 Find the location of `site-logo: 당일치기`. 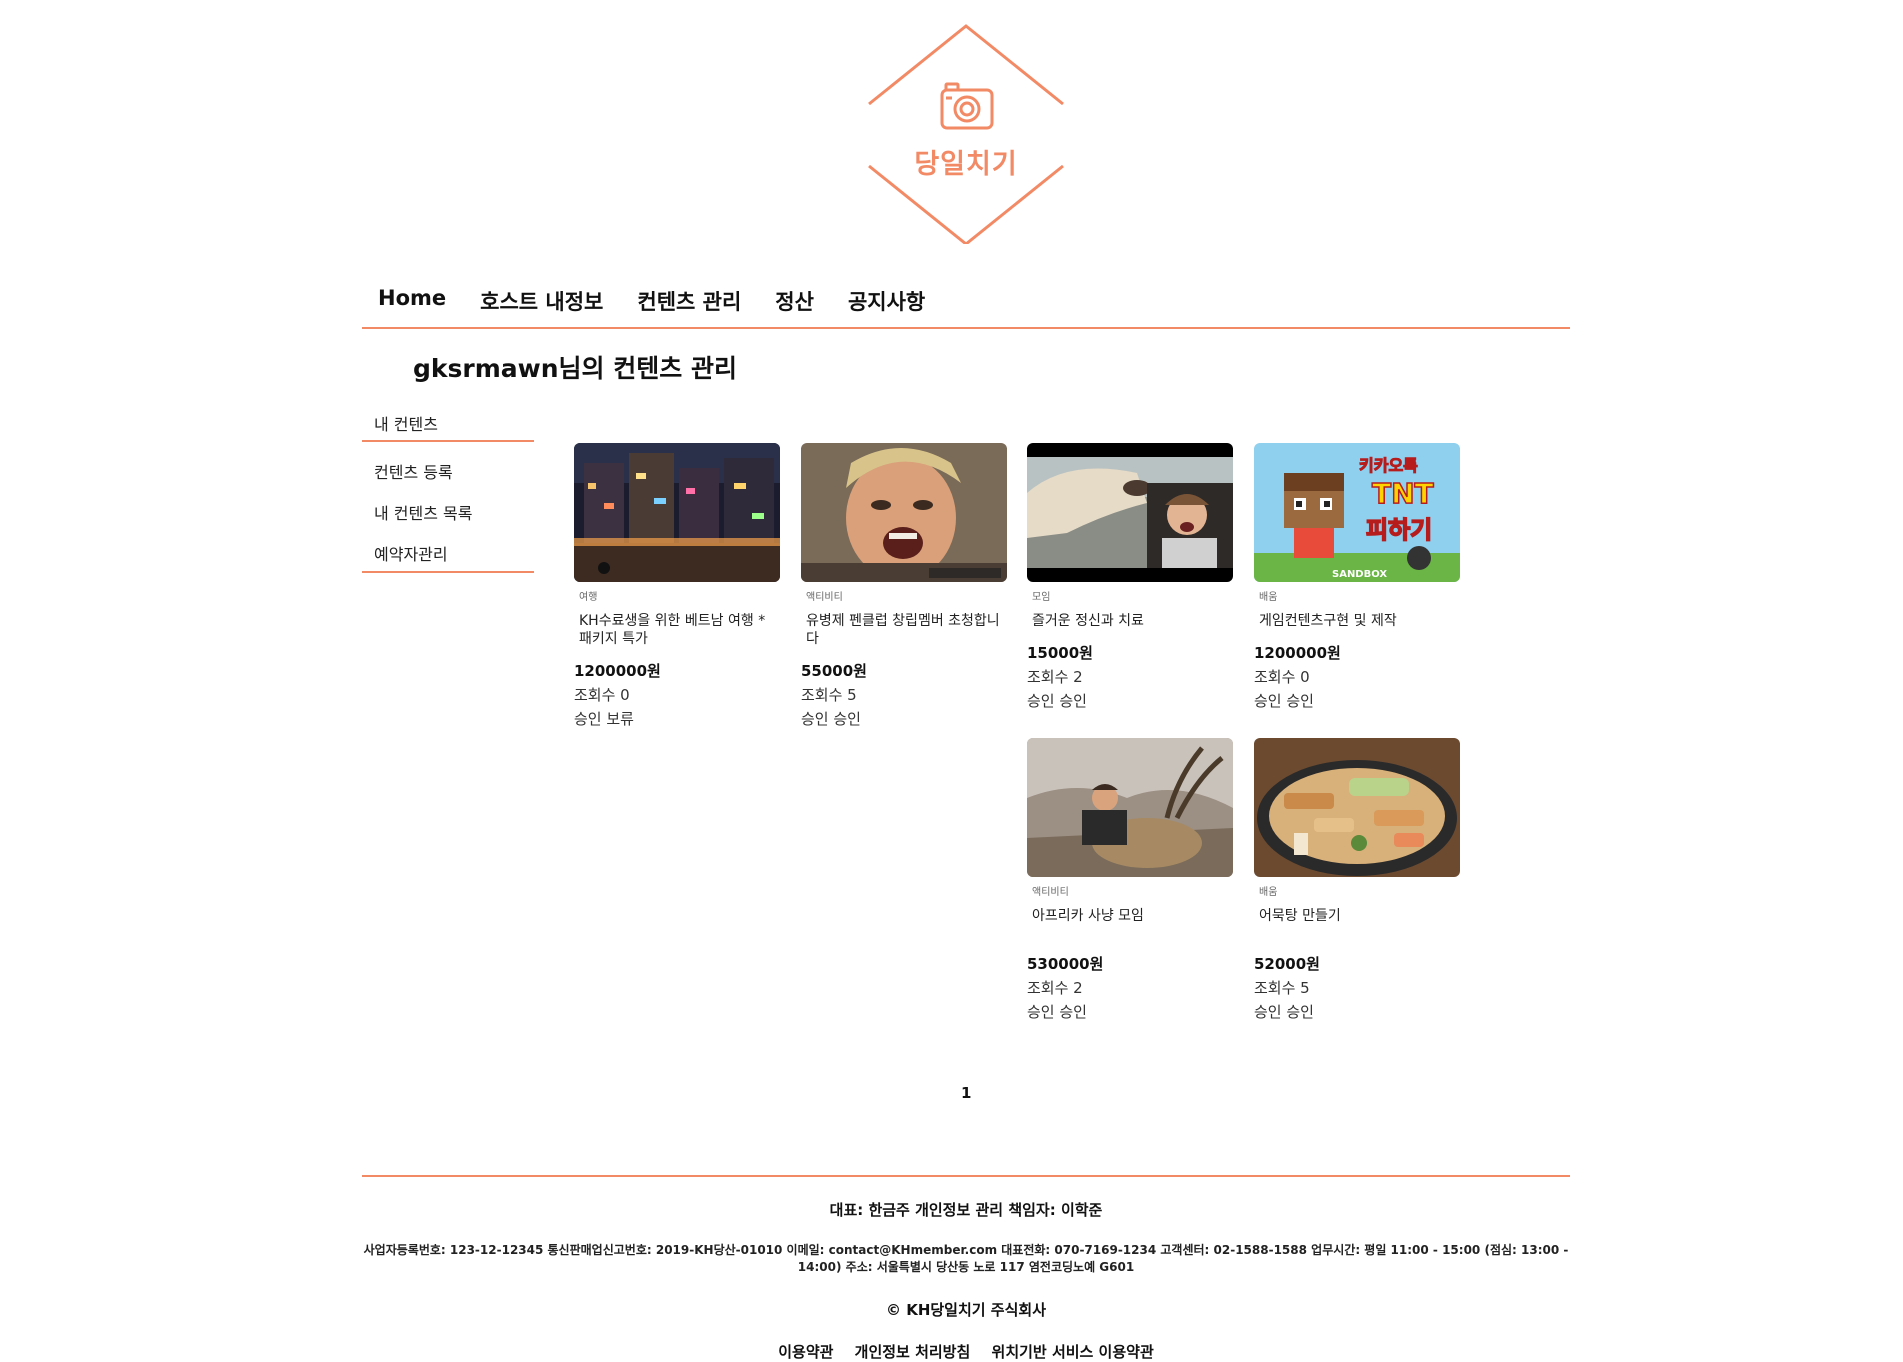

site-logo: 당일치기 is located at coordinates (966, 134).